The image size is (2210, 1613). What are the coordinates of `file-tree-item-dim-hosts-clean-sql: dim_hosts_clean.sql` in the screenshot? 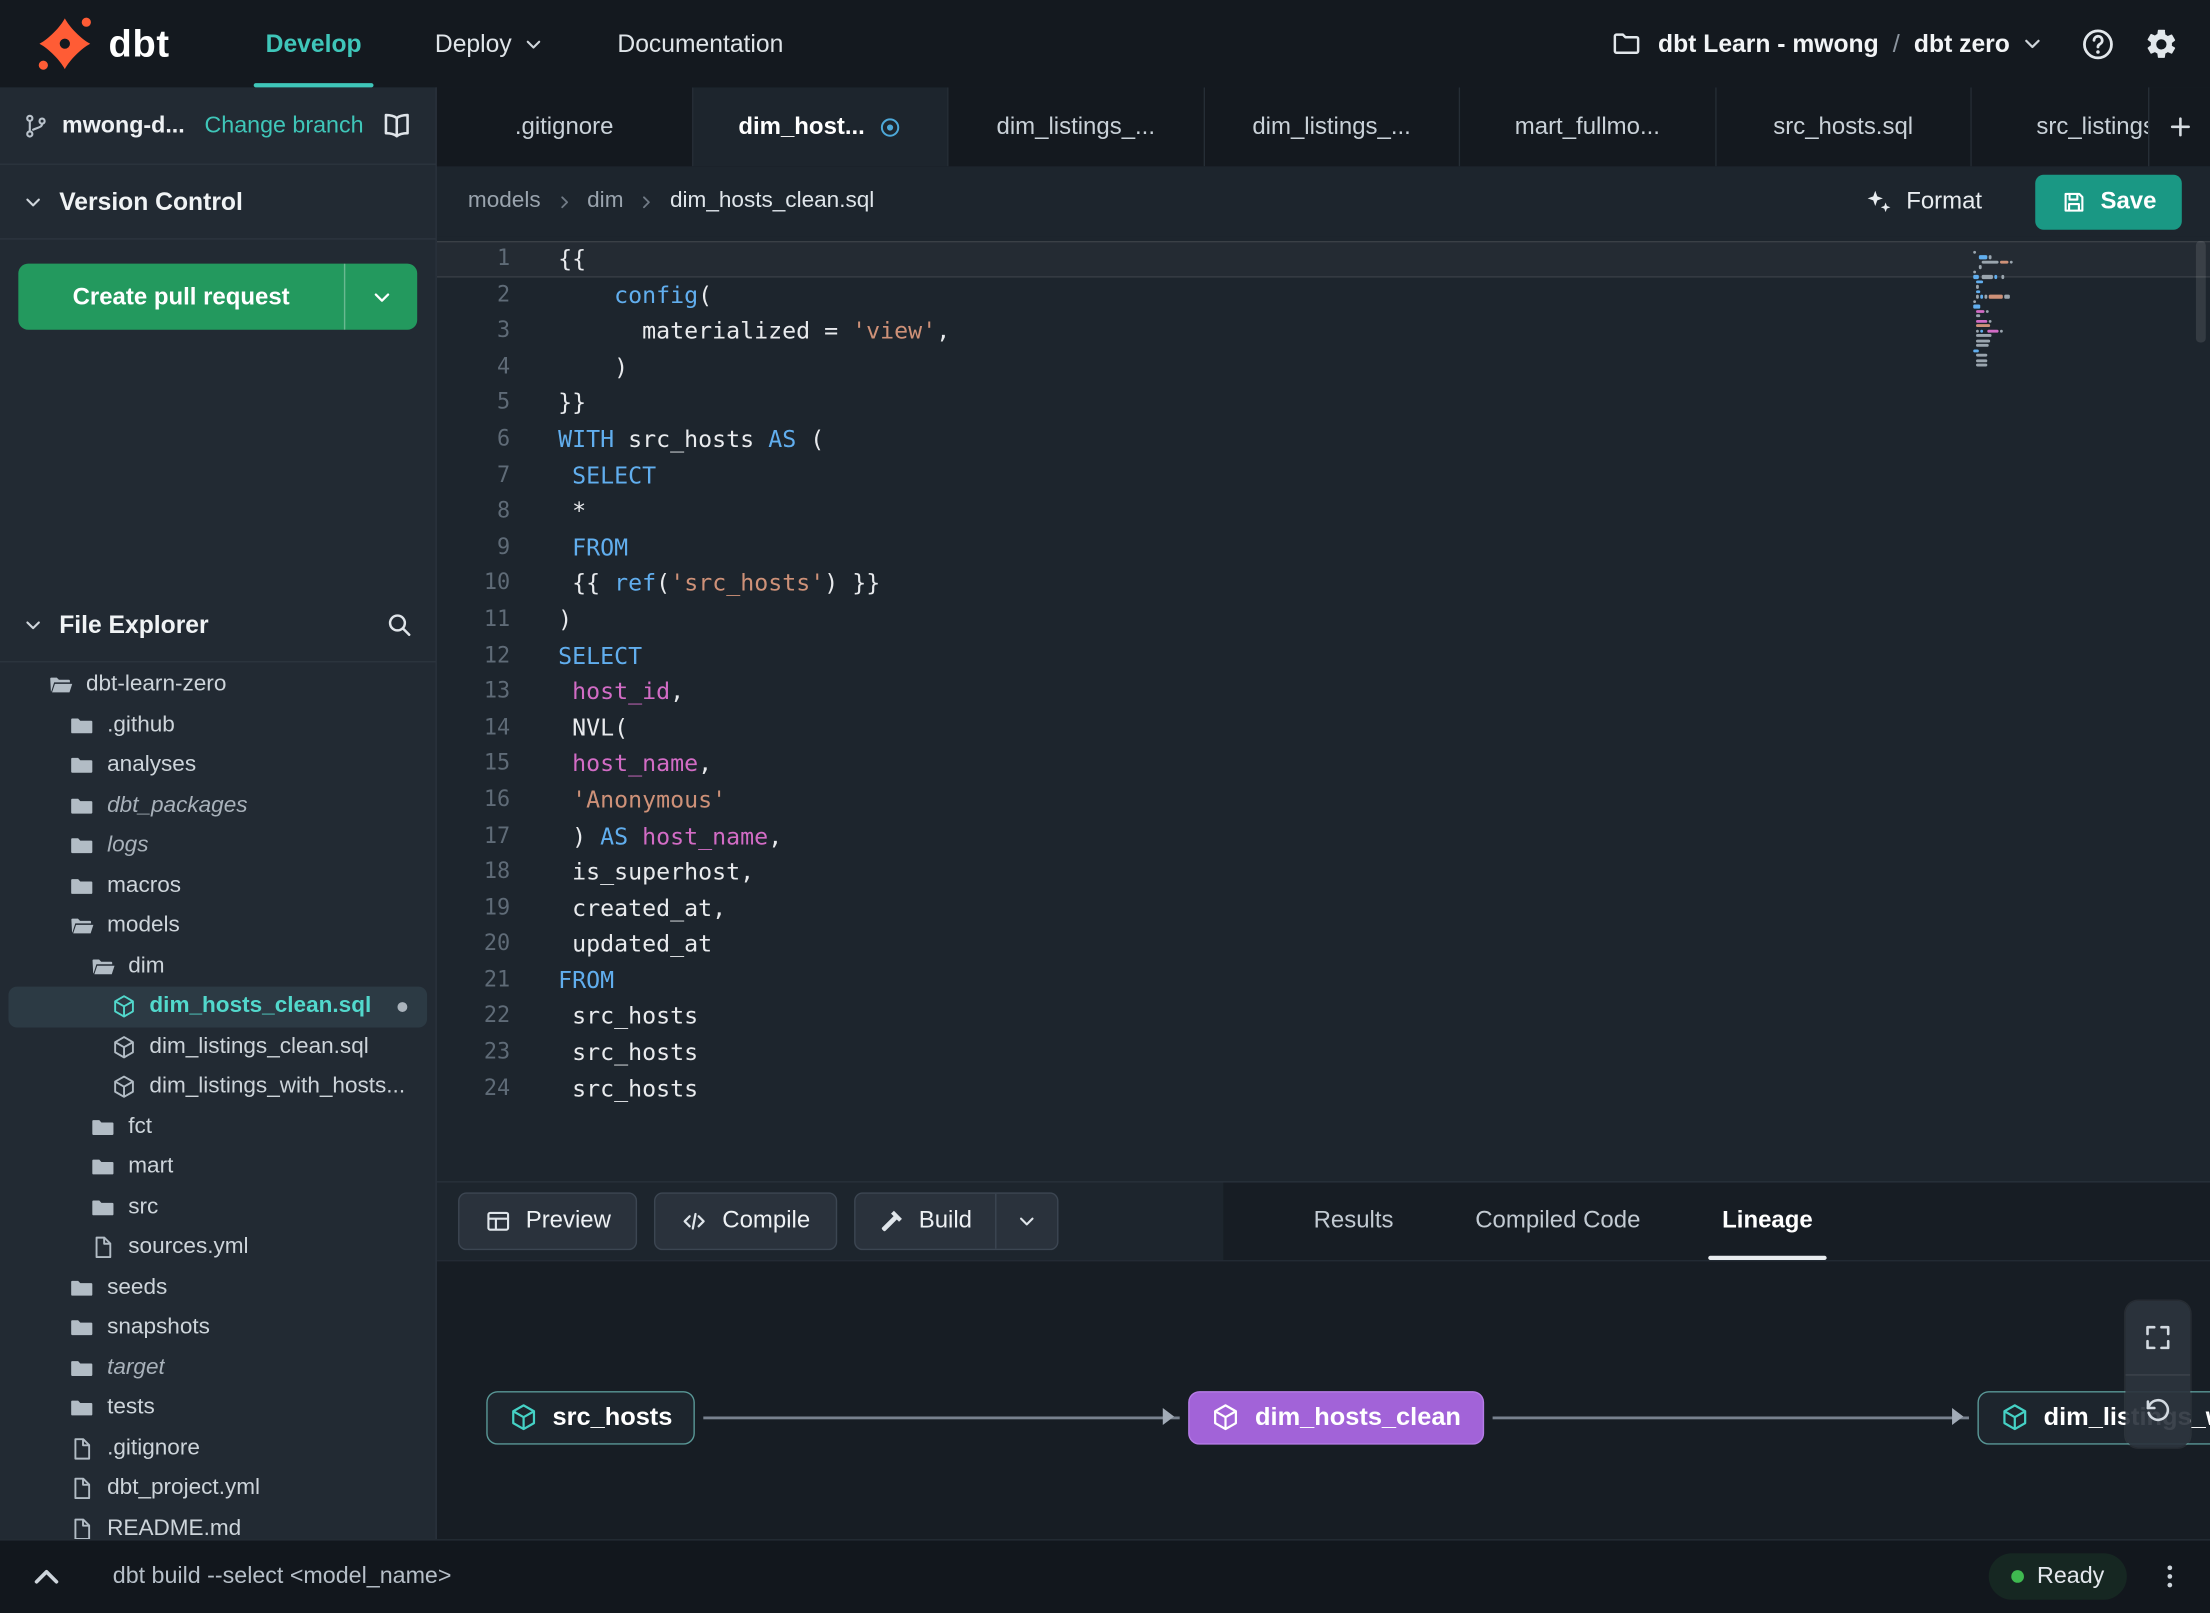 It's located at (218, 1006).